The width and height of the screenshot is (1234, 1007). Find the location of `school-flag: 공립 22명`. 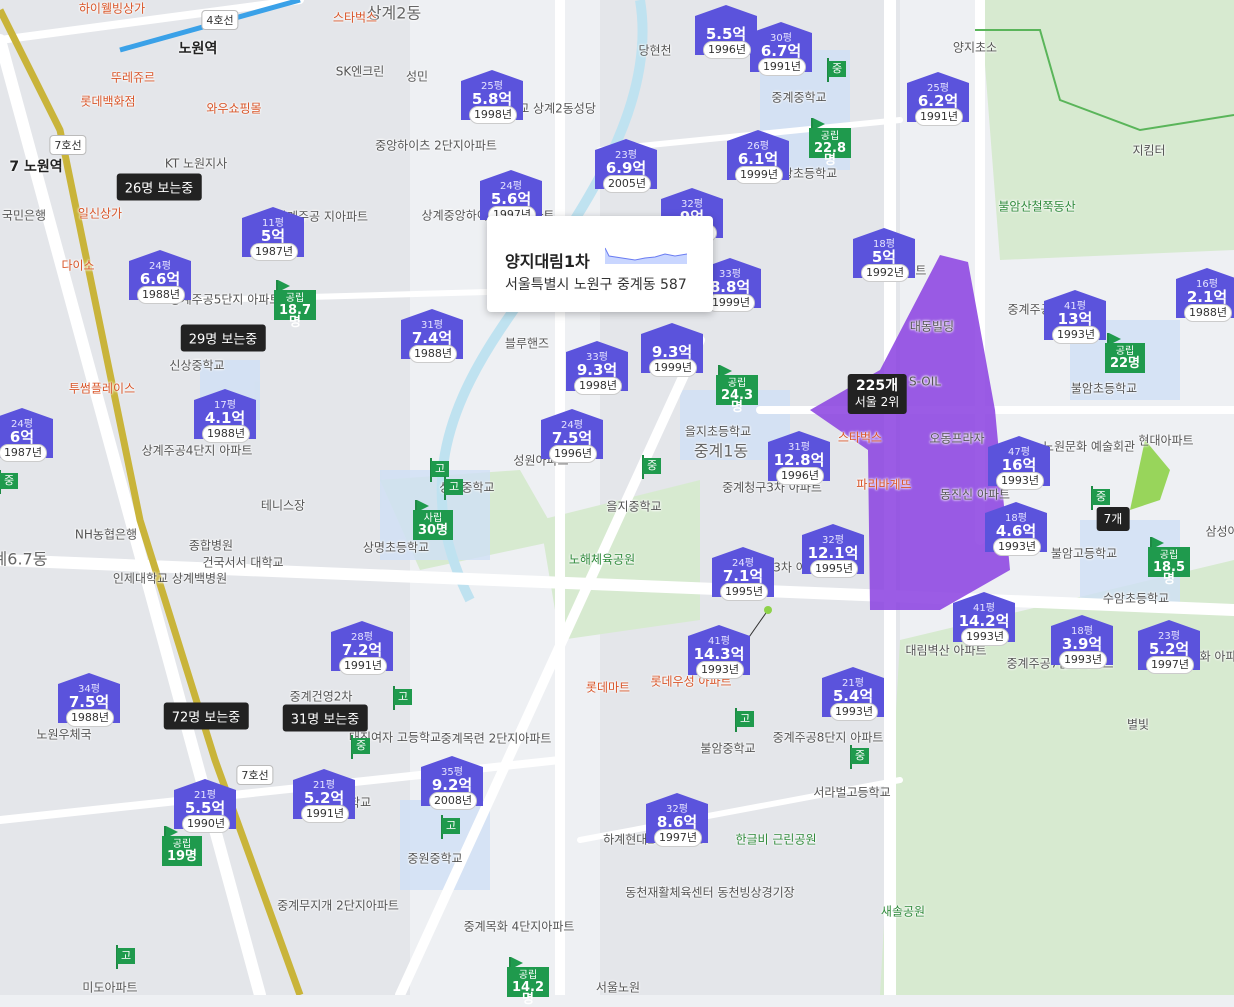

school-flag: 공립 22명 is located at coordinates (1125, 353).